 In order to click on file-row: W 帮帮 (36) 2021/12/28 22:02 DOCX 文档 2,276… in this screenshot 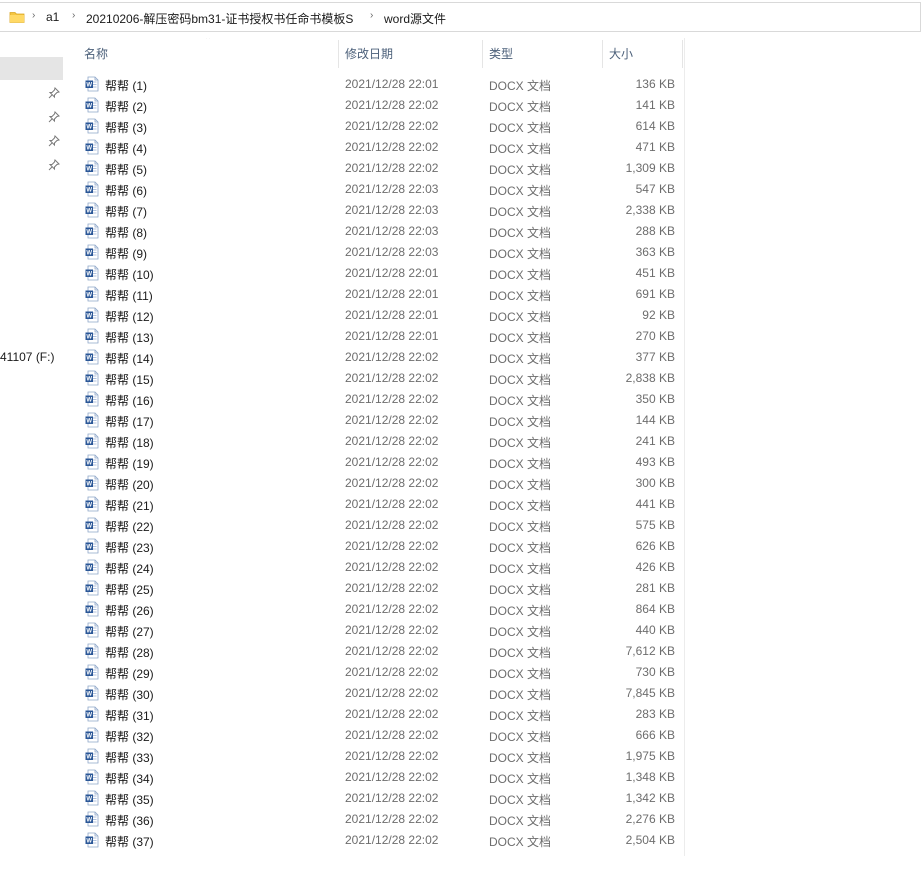, I will do `click(375, 819)`.